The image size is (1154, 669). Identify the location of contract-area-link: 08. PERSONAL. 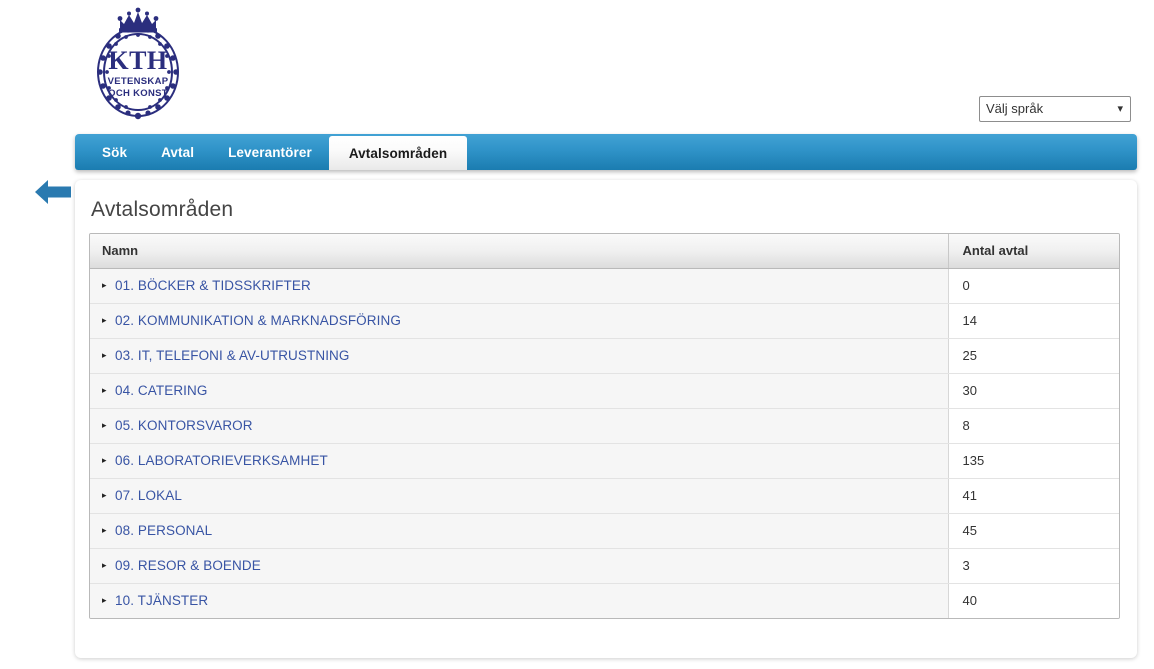
(163, 530).